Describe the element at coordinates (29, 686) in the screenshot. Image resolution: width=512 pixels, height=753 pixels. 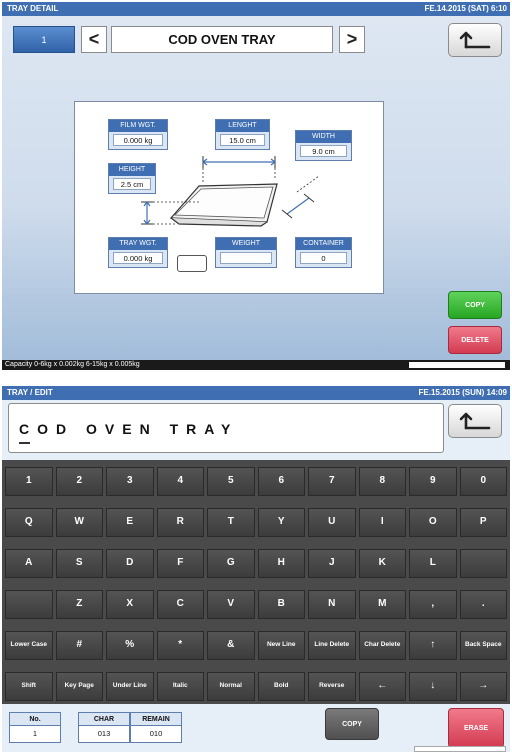
I see `shift-key: Shift` at that location.